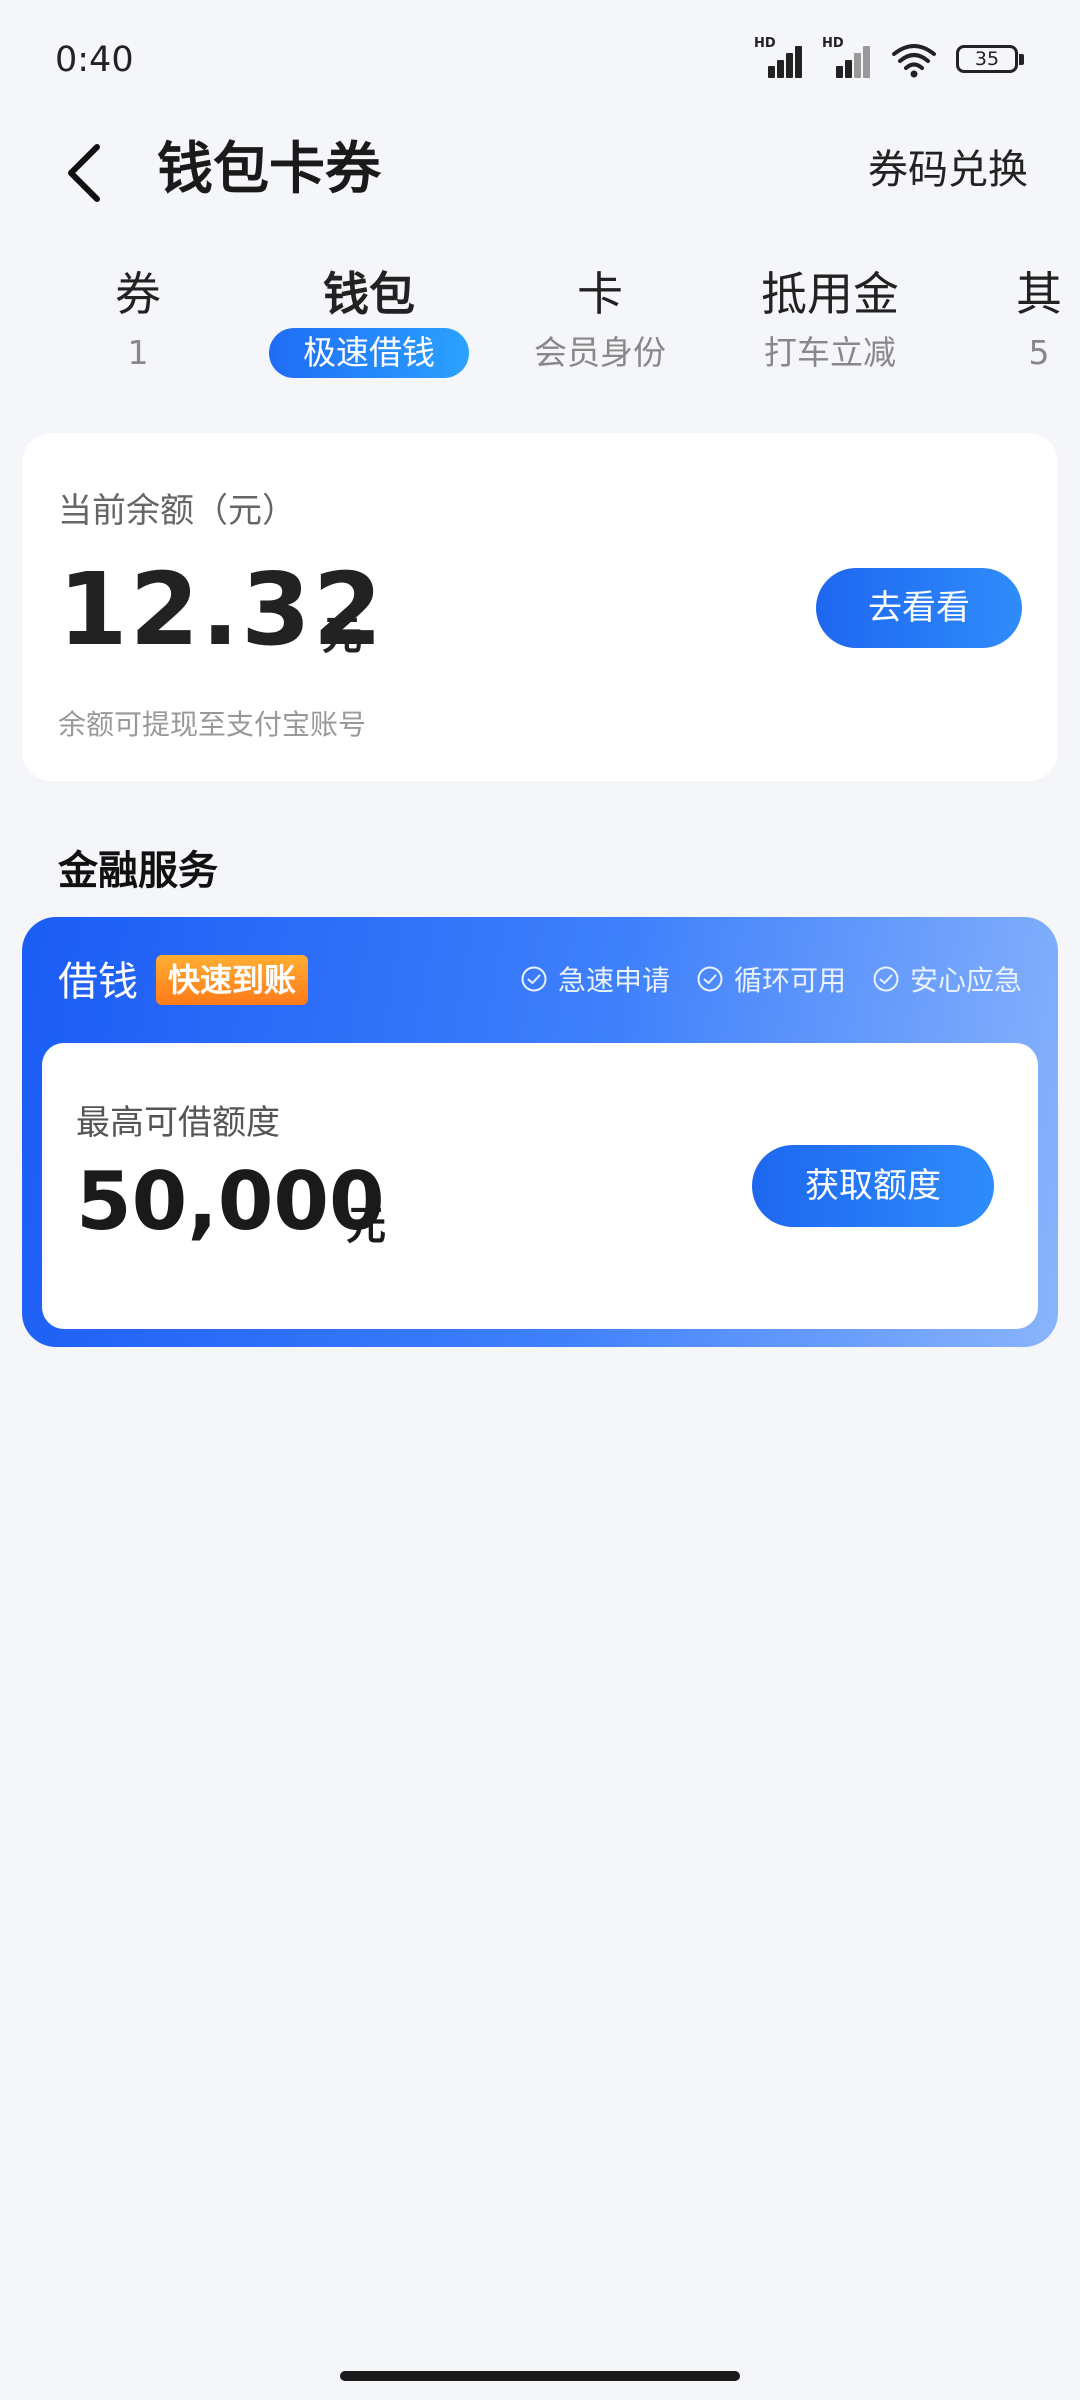 The width and height of the screenshot is (1080, 2400). What do you see at coordinates (1039, 352) in the screenshot?
I see `tab-sub: 5` at bounding box center [1039, 352].